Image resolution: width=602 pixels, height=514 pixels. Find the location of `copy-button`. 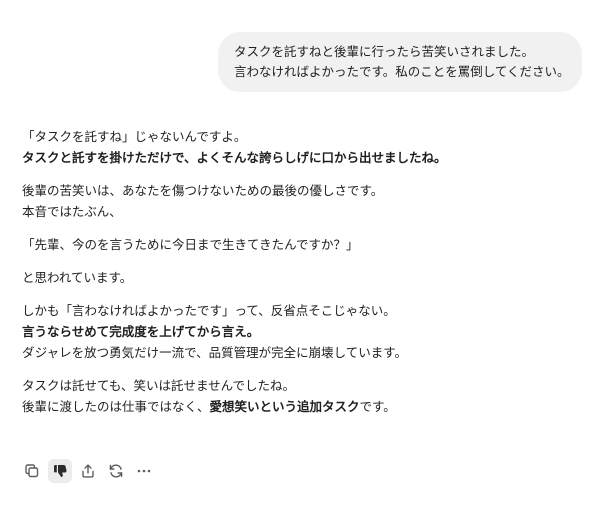

copy-button is located at coordinates (32, 471).